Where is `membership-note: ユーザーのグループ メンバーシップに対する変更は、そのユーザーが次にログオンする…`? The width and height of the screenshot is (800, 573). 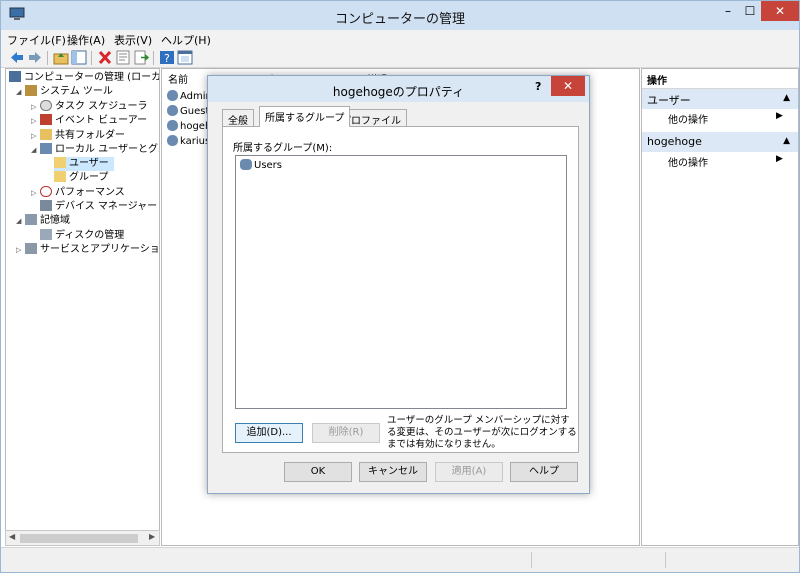 membership-note: ユーザーのグループ メンバーシップに対する変更は、そのユーザーが次にログオンする… is located at coordinates (482, 432).